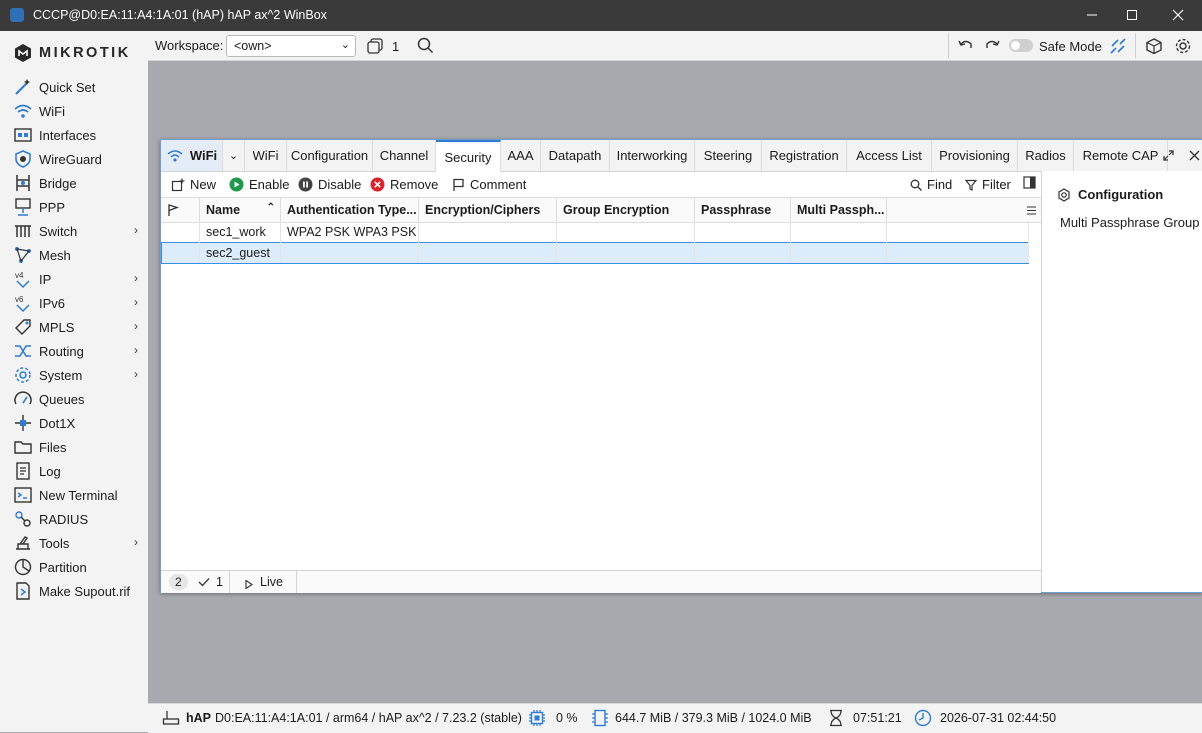 This screenshot has width=1202, height=733. Describe the element at coordinates (62, 399) in the screenshot. I see `sidebar-item-label: Queues` at that location.